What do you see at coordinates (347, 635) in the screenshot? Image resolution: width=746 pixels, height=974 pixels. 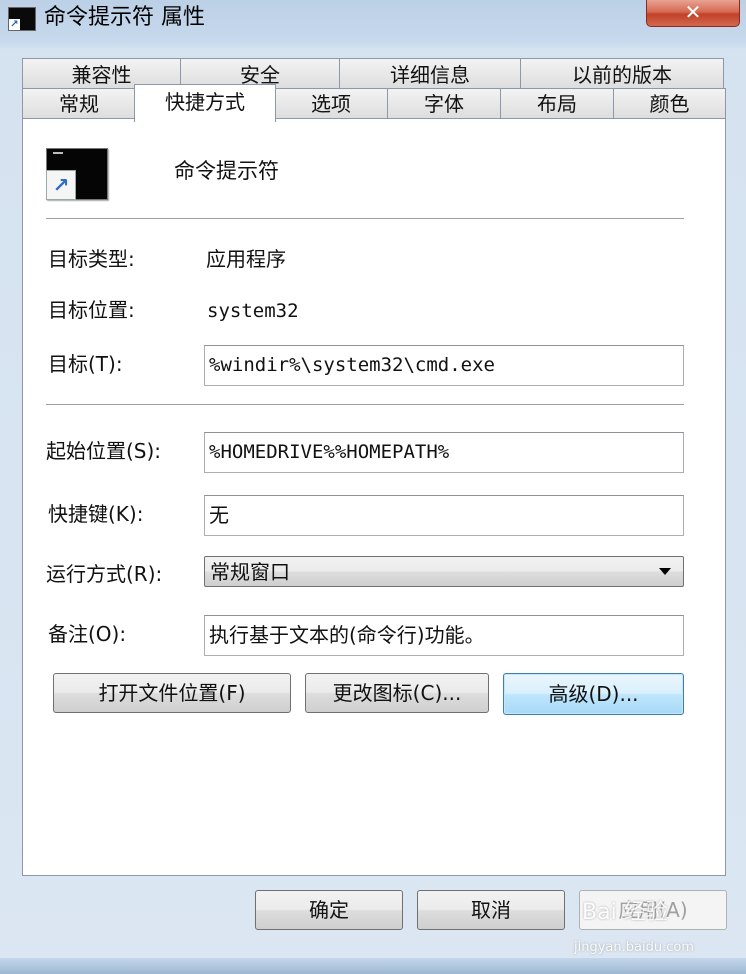 I see `comment-field-value: 执行基于文本的(命令行)功能。` at bounding box center [347, 635].